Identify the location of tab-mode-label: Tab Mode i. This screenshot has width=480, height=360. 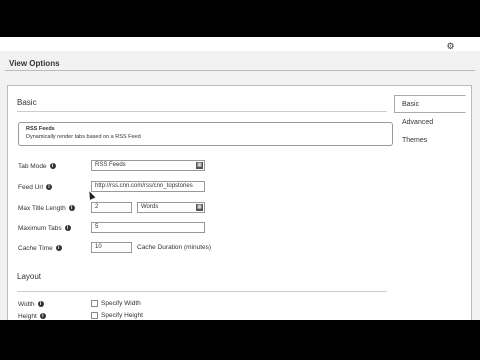
(37, 166).